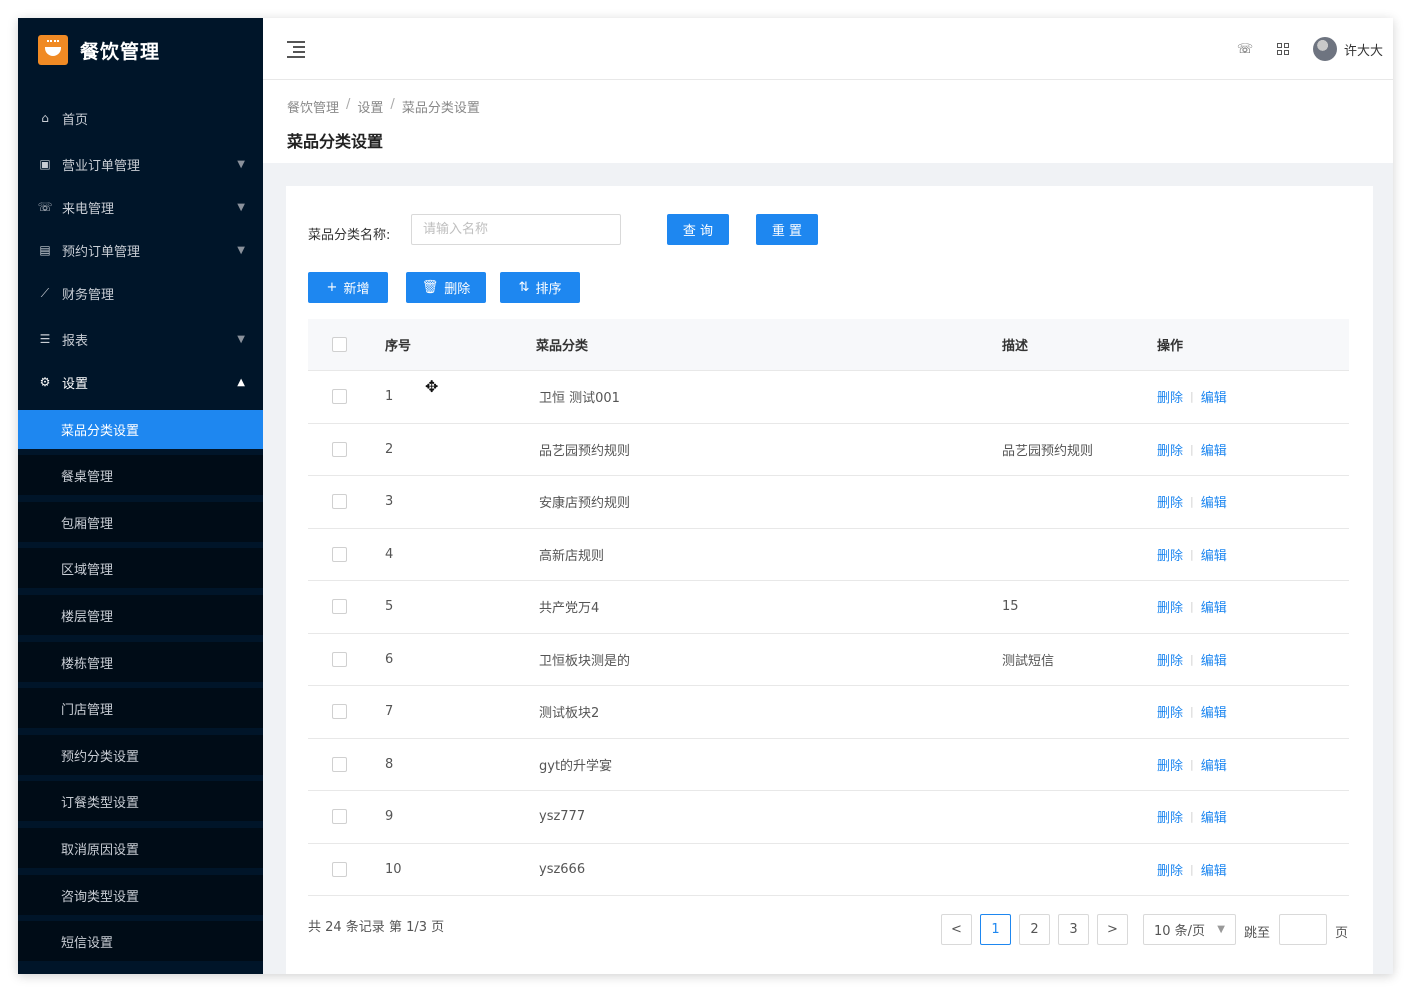  Describe the element at coordinates (1073, 929) in the screenshot. I see `page-button: 3` at that location.